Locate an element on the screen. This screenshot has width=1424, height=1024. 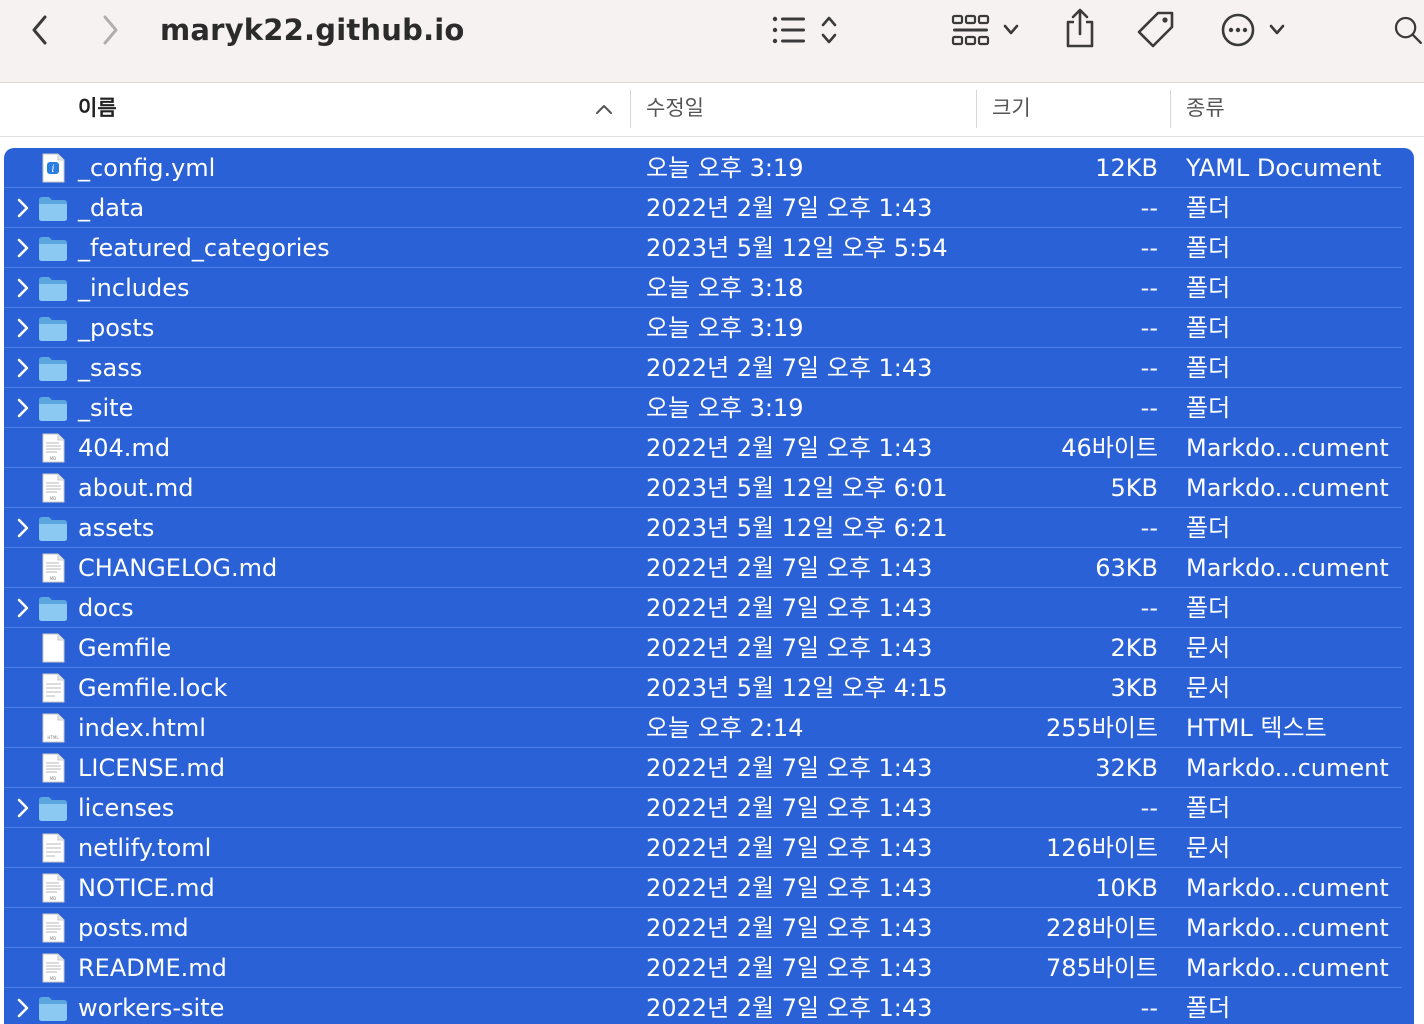
file-modified-date: 2023년 5월 12일 오후 6:21 is located at coordinates (797, 528).